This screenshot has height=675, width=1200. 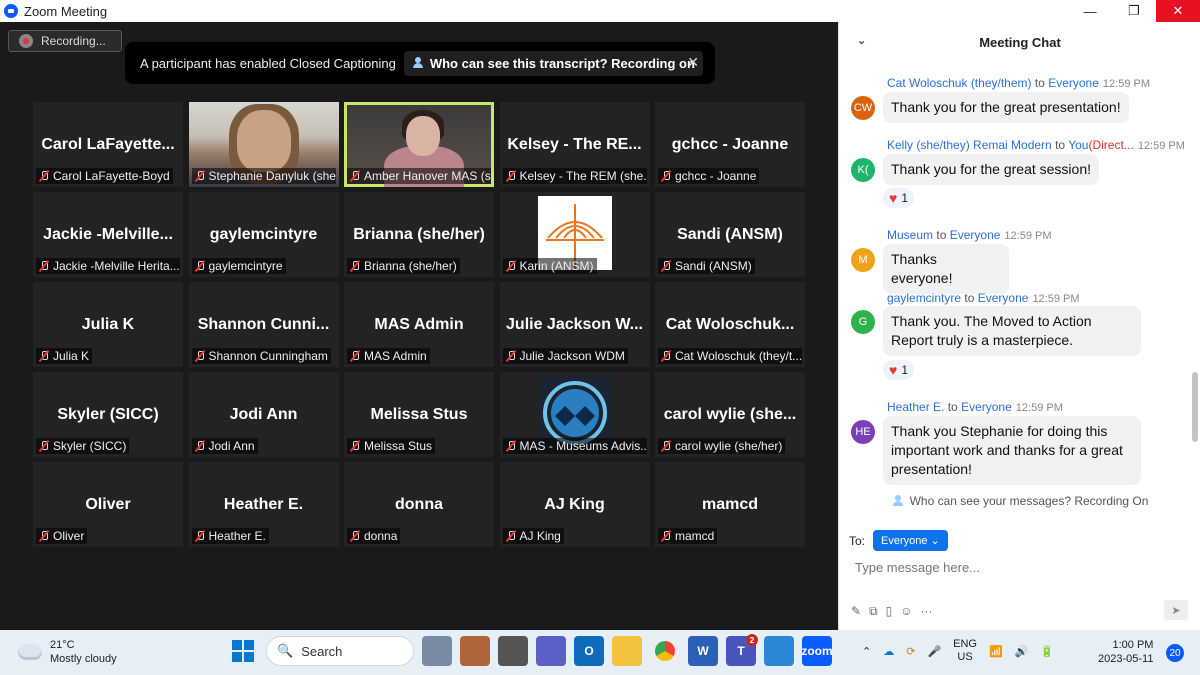 What do you see at coordinates (889, 611) in the screenshot?
I see `file-icon: ▯` at bounding box center [889, 611].